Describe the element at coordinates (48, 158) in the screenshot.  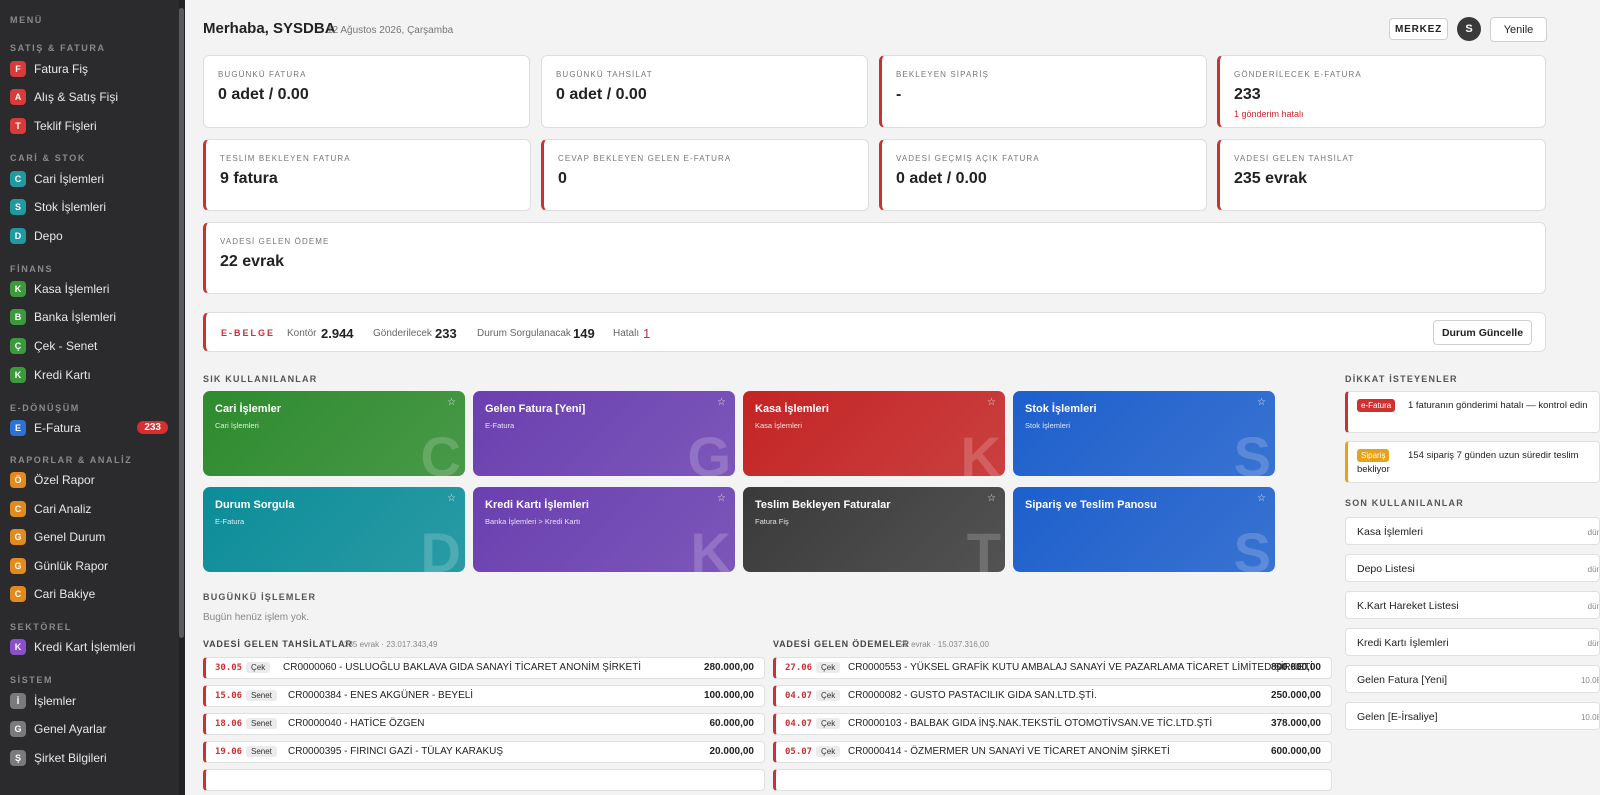
I see `section-cari: CARİ & STOK` at that location.